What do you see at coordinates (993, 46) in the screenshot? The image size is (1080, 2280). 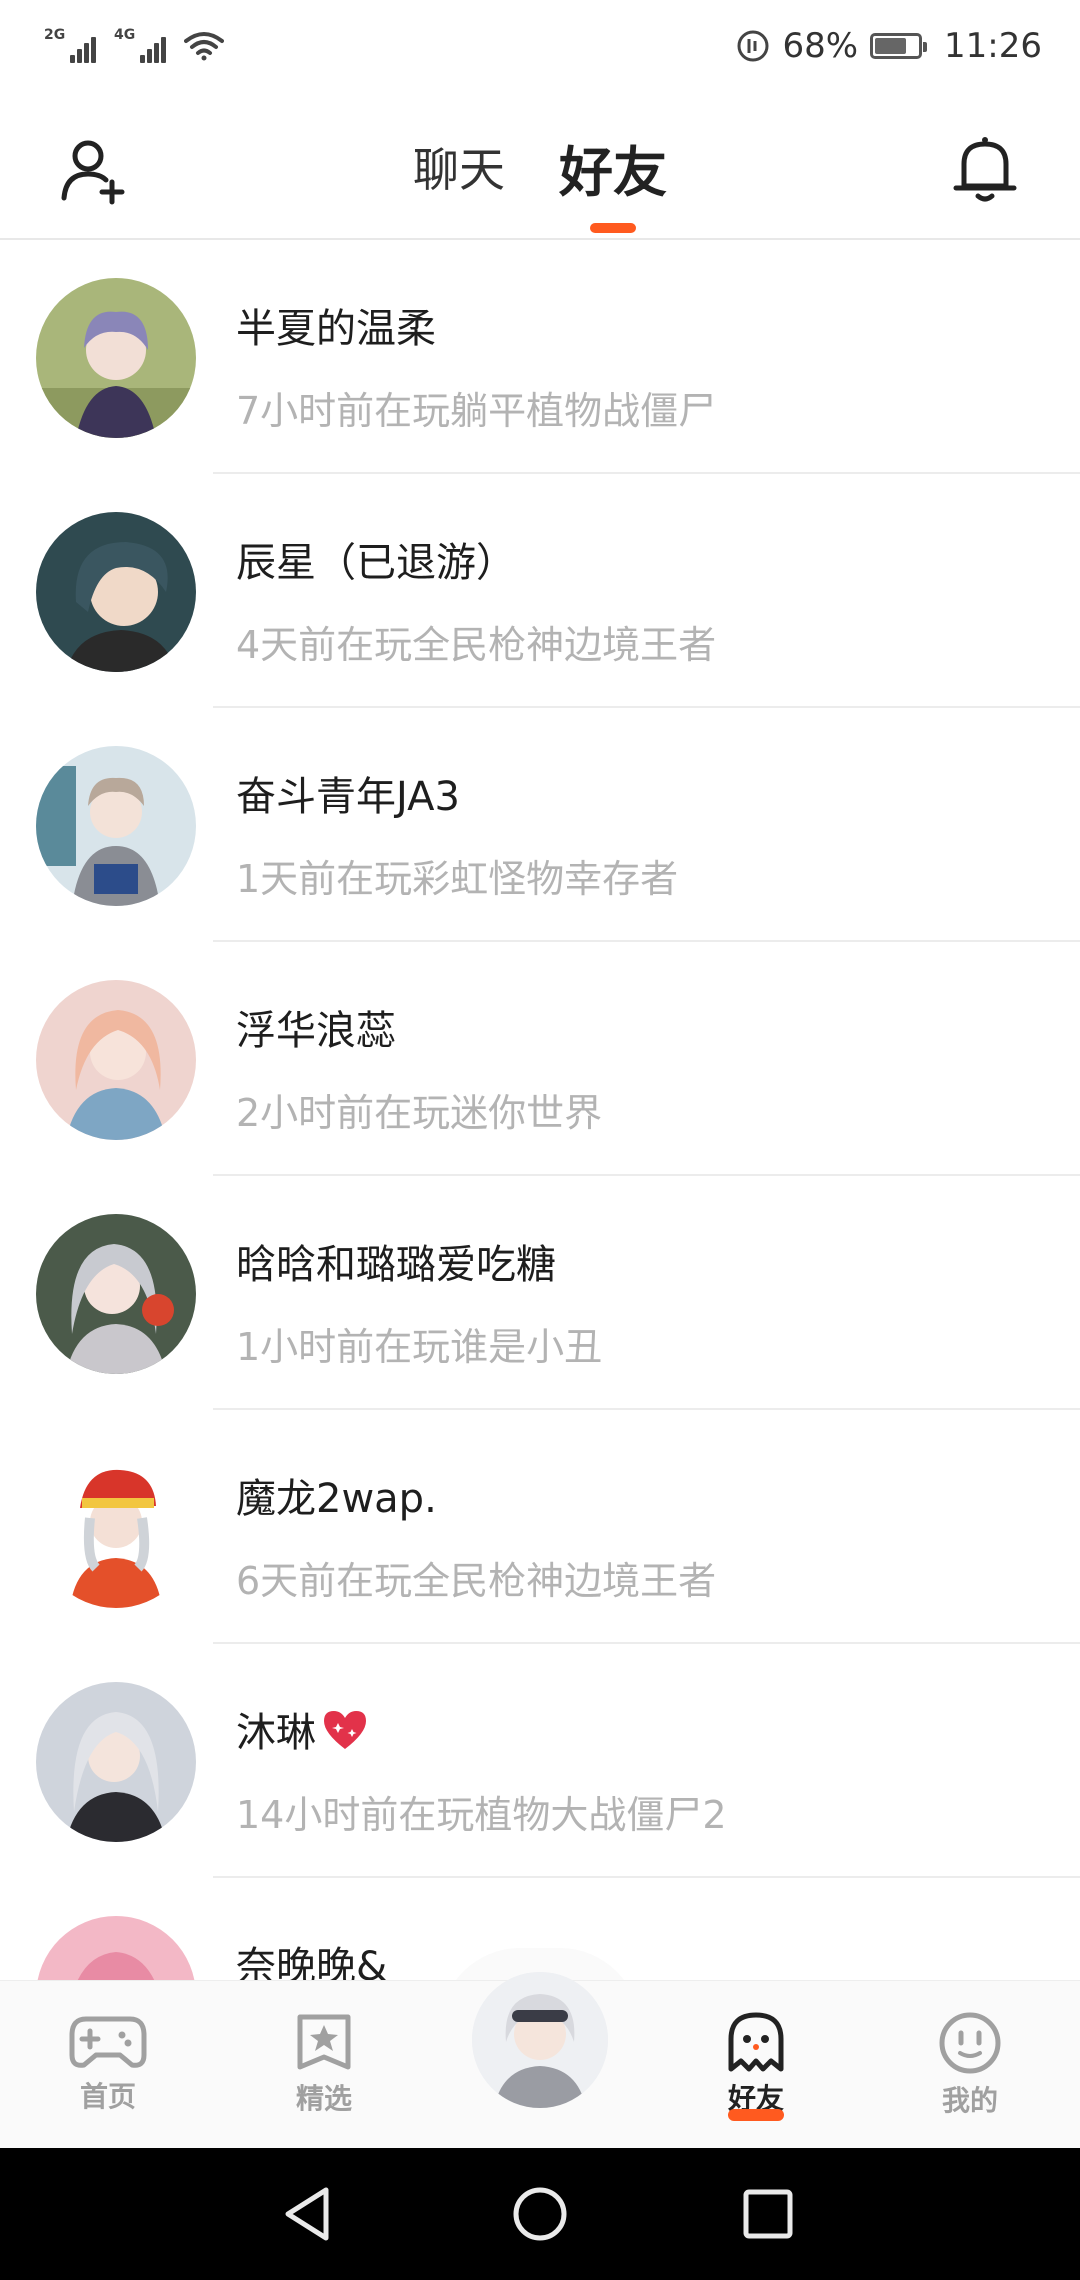 I see `clock: 11:26` at bounding box center [993, 46].